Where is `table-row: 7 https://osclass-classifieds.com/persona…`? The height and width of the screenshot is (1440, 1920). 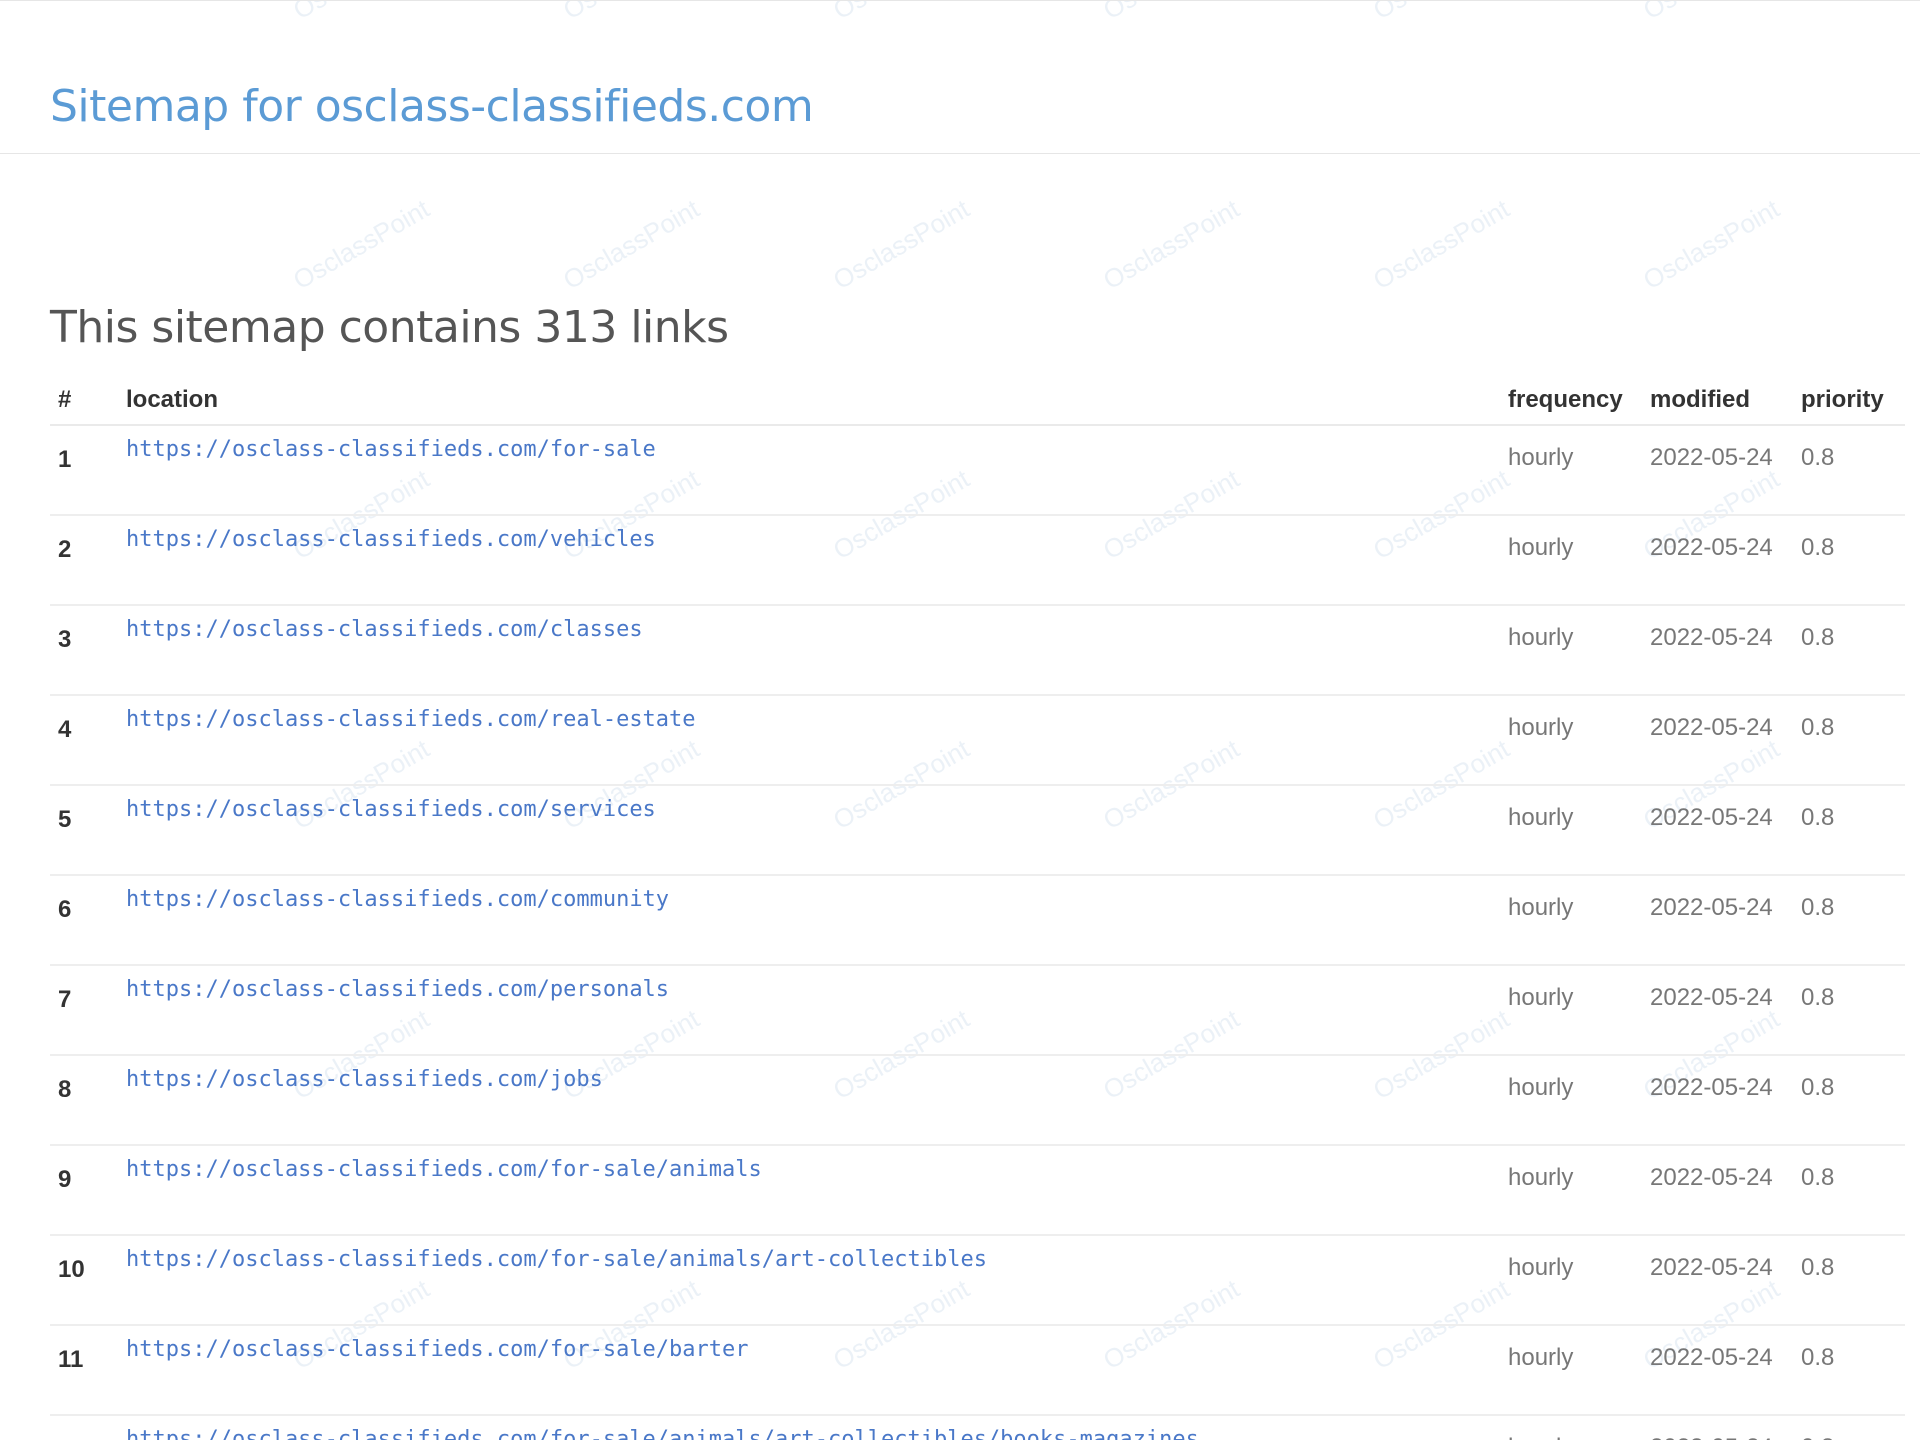 table-row: 7 https://osclass-classifieds.com/persona… is located at coordinates (977, 1010).